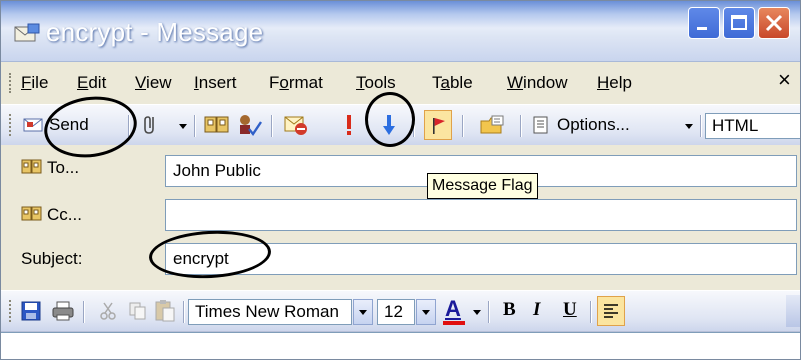  Describe the element at coordinates (704, 23) in the screenshot. I see `minimize-button` at that location.